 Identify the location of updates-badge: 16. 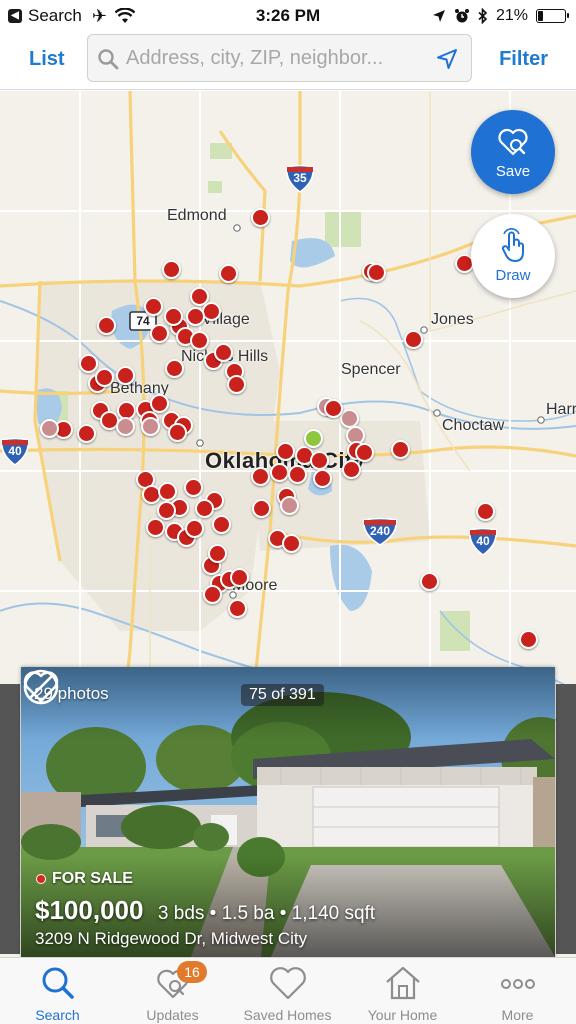
(192, 972).